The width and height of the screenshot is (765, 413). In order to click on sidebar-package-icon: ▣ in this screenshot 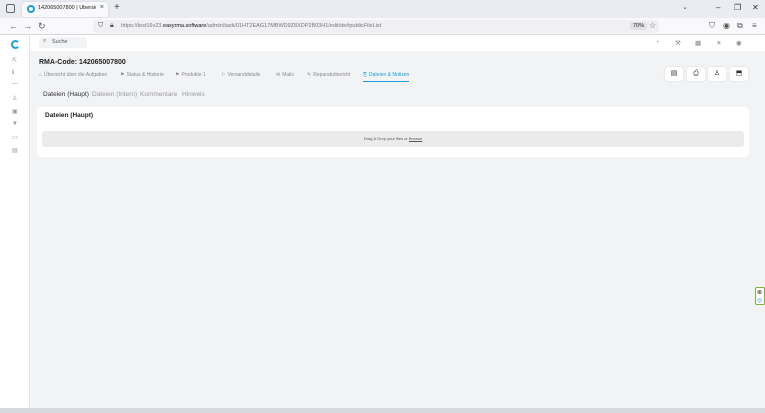, I will do `click(15, 111)`.